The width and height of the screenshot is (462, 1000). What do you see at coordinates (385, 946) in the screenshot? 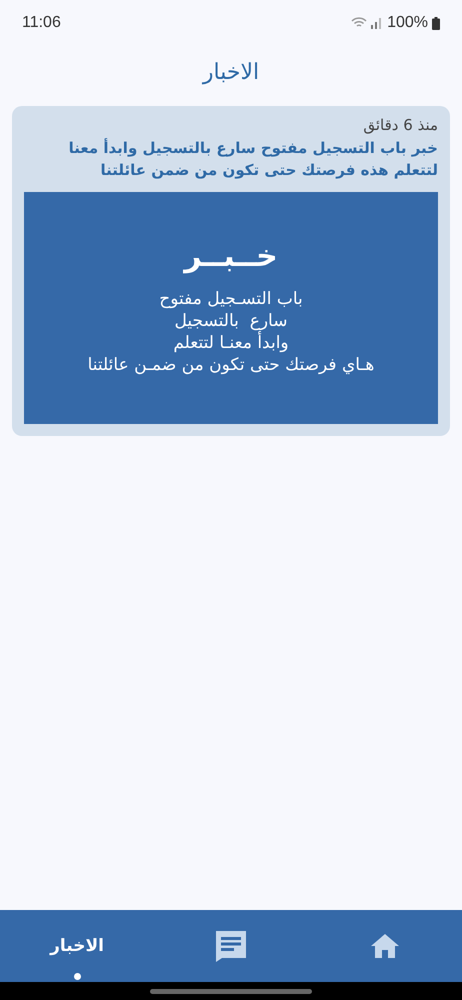
I see `home-icon` at bounding box center [385, 946].